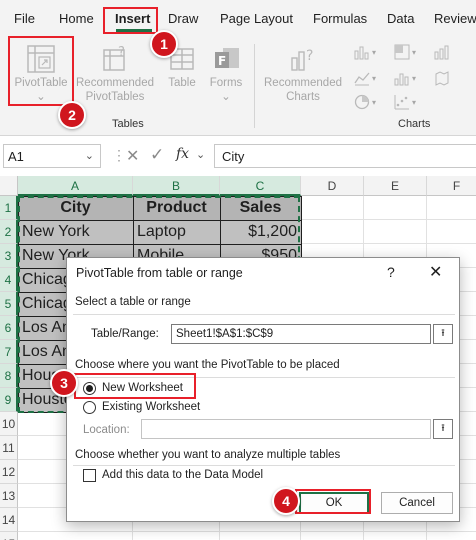 Image resolution: width=476 pixels, height=540 pixels. What do you see at coordinates (9, 536) in the screenshot?
I see `row-header-15: 15` at bounding box center [9, 536].